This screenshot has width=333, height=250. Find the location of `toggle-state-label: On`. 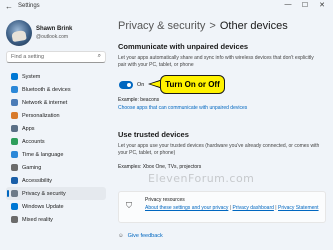

toggle-state-label: On is located at coordinates (141, 85).